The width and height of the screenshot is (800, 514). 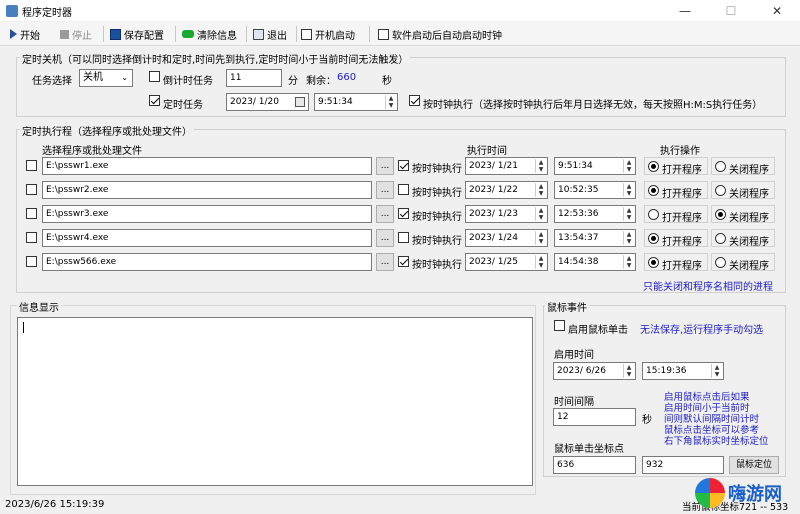 I want to click on col-action-header: 执行操作, so click(x=680, y=151).